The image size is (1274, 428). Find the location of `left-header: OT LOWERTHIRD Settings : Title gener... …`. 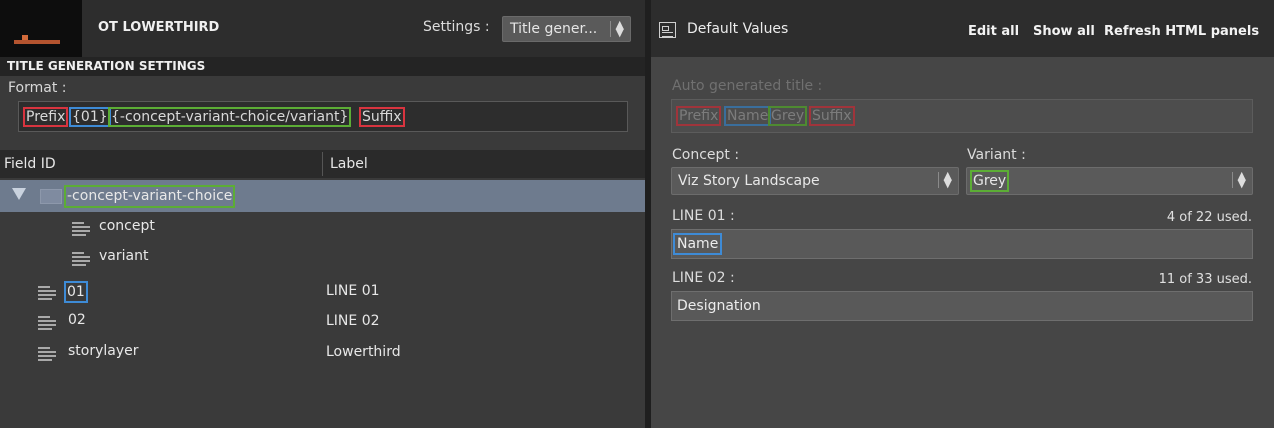

left-header: OT LOWERTHIRD Settings : Title gener... … is located at coordinates (322, 28).